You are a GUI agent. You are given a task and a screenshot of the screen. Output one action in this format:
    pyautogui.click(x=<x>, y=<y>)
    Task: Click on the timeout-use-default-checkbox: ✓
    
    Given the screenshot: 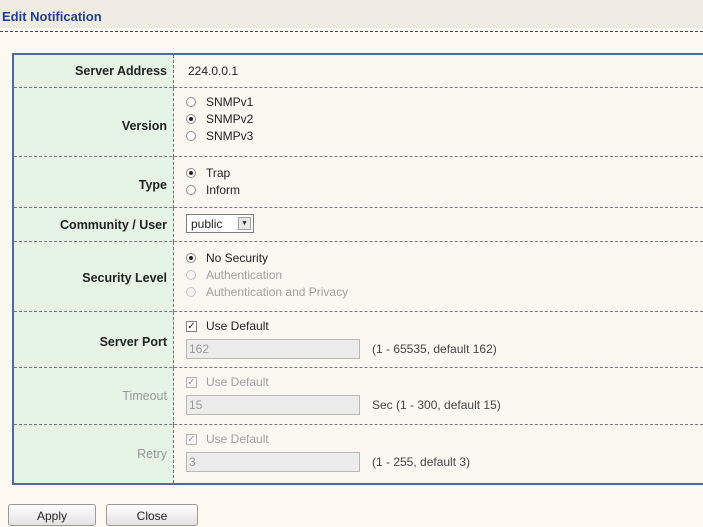 What is the action you would take?
    pyautogui.click(x=191, y=382)
    